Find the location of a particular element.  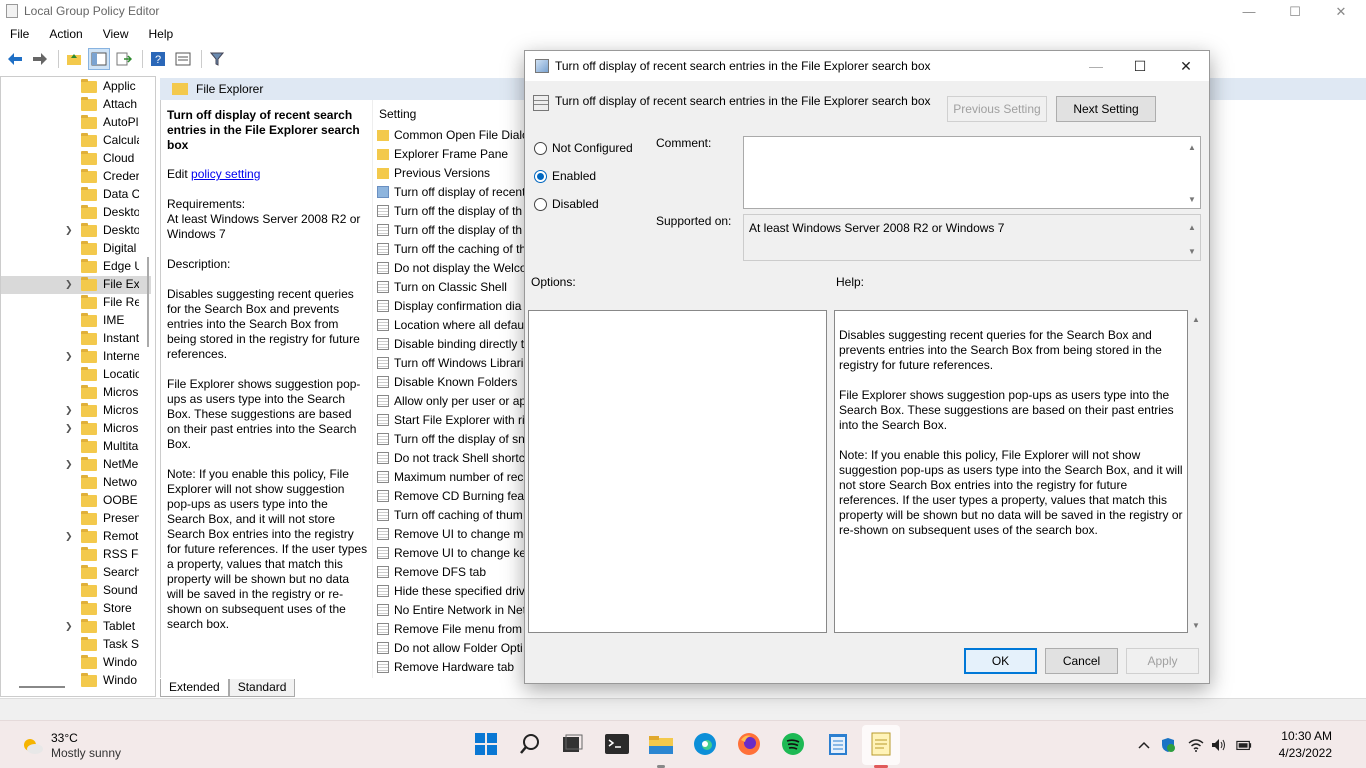

radio-not-configured-dot is located at coordinates (540, 148).